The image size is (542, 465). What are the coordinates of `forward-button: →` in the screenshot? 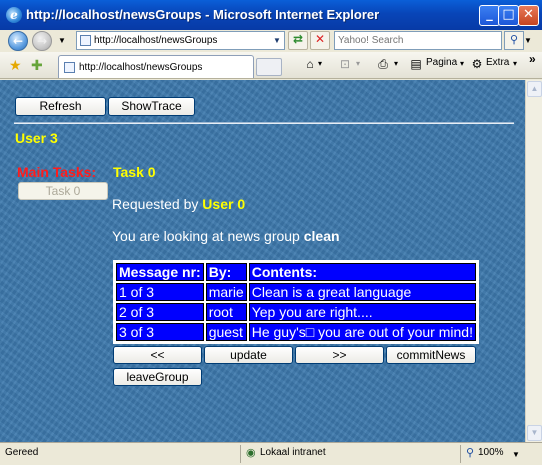 It's located at (42, 41).